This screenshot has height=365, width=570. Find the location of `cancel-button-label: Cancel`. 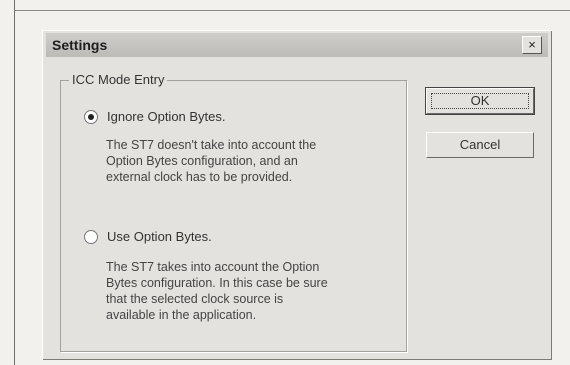

cancel-button-label: Cancel is located at coordinates (480, 144).